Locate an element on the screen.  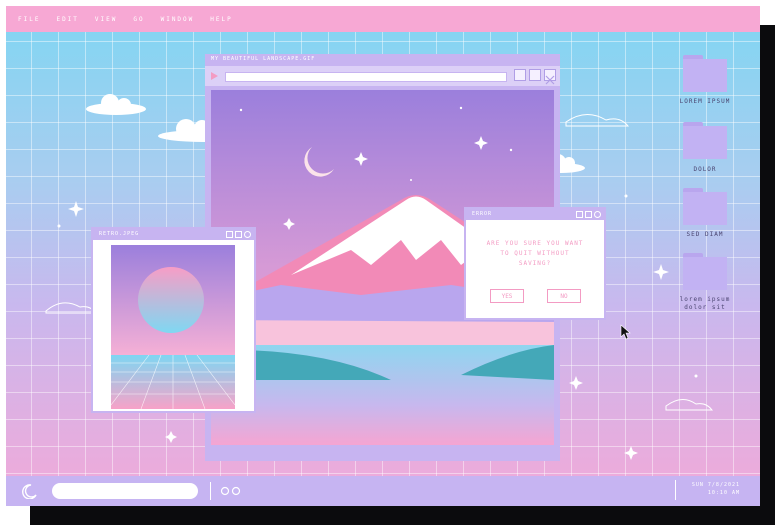
retro-minimize-button is located at coordinates (229, 234).